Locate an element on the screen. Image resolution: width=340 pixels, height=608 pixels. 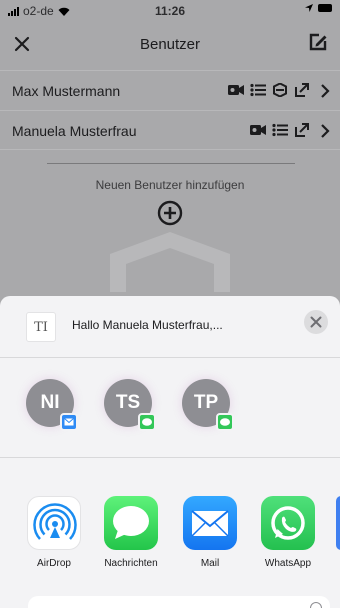
user-row-max: Max Mustermann is located at coordinates (170, 90).